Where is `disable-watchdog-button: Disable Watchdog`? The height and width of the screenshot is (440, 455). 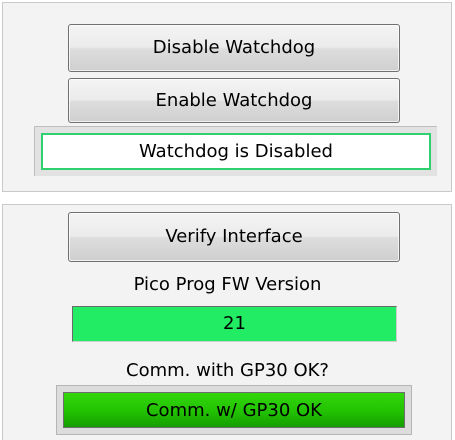 disable-watchdog-button: Disable Watchdog is located at coordinates (234, 48).